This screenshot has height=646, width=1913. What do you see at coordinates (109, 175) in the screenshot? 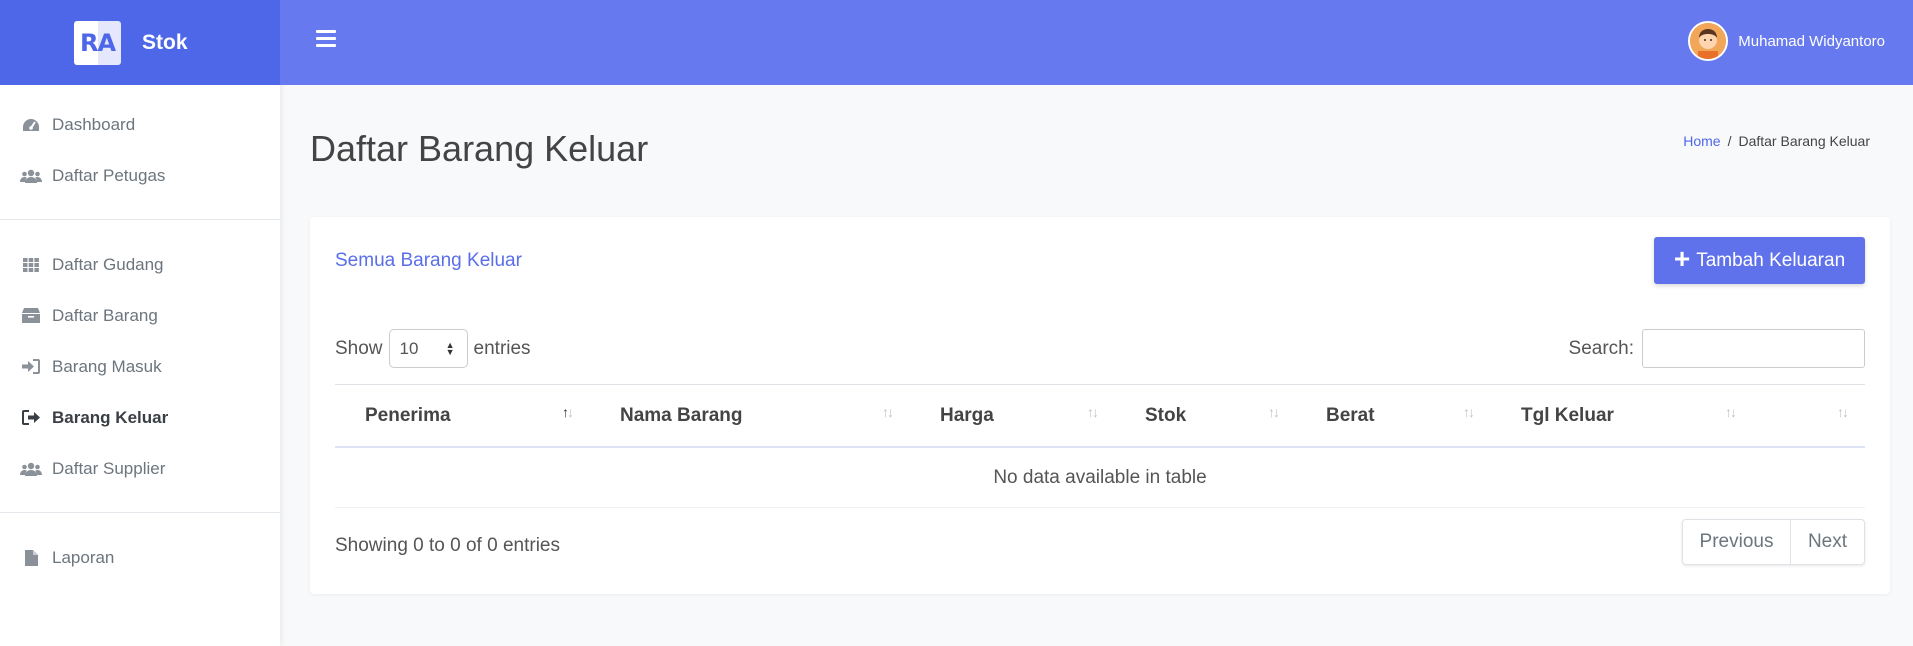
I see `sidebar-item-label: Daftar Petugas` at bounding box center [109, 175].